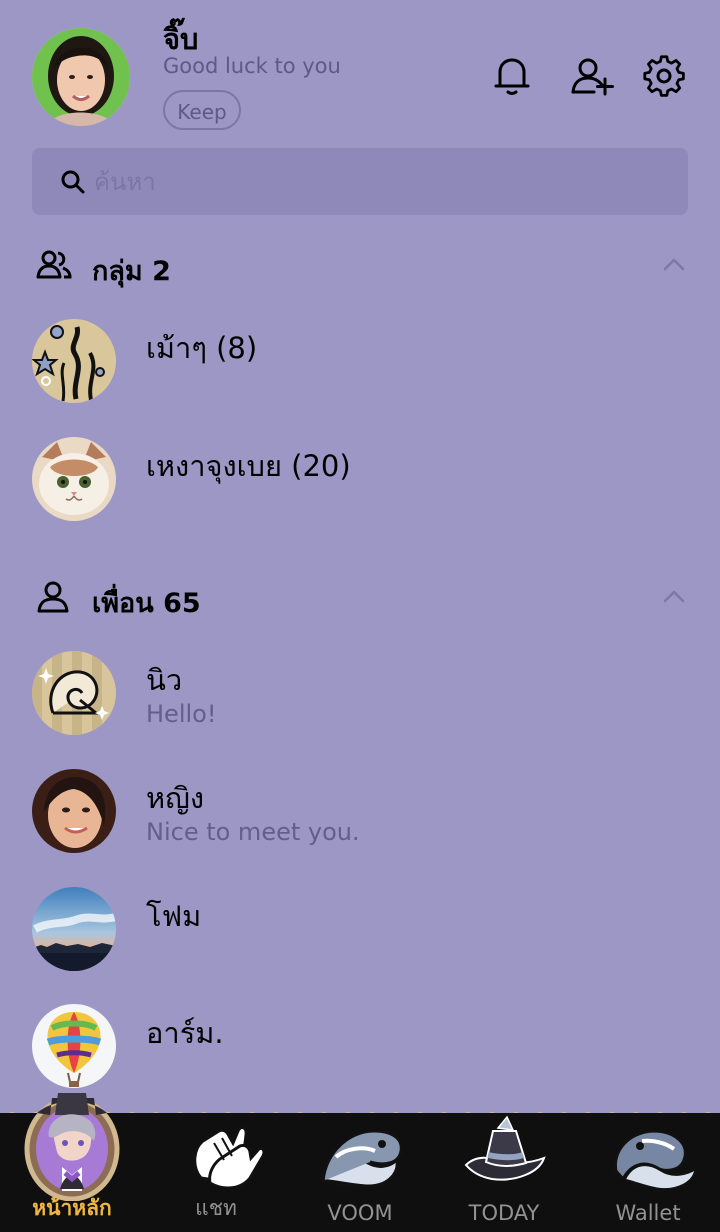  I want to click on tab-today-label: TODAY, so click(504, 1213).